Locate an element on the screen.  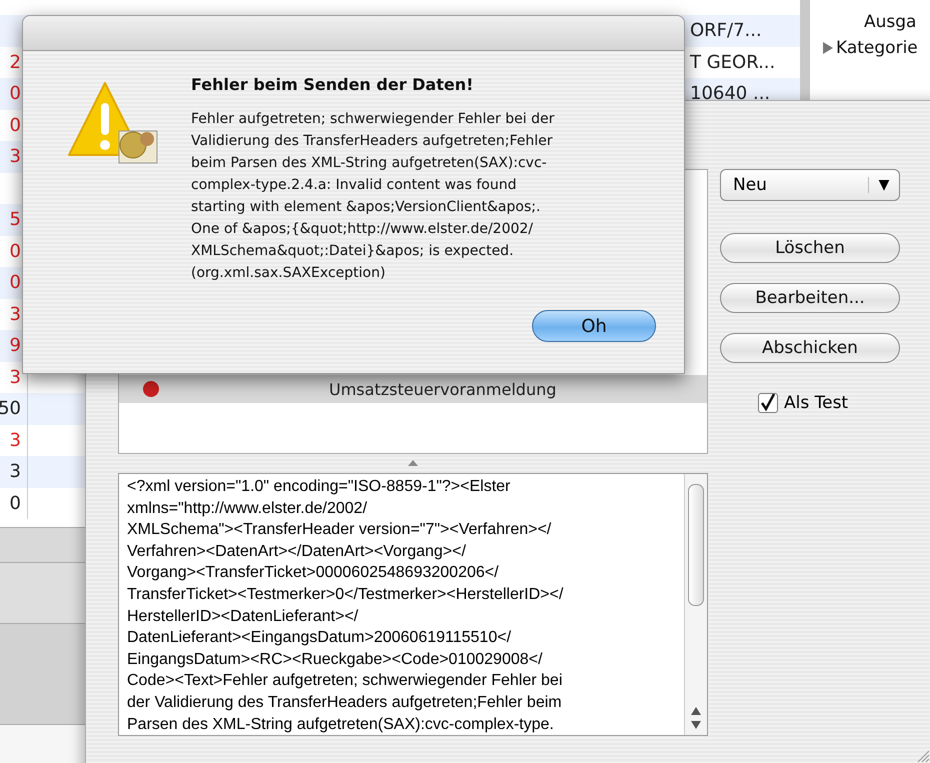
code-line: xmlns="http://www.elster.de/2002/ is located at coordinates (247, 508).